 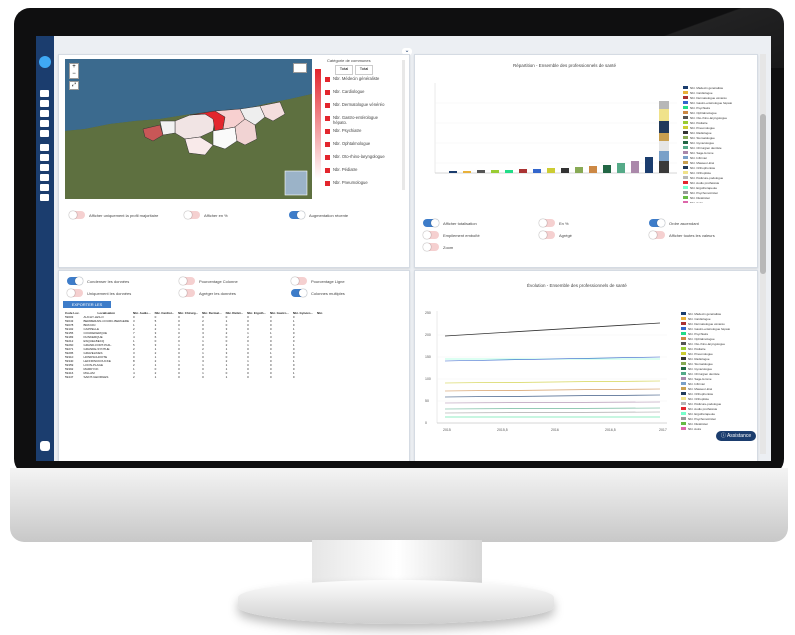 I want to click on recent-toggle, so click(x=297, y=215).